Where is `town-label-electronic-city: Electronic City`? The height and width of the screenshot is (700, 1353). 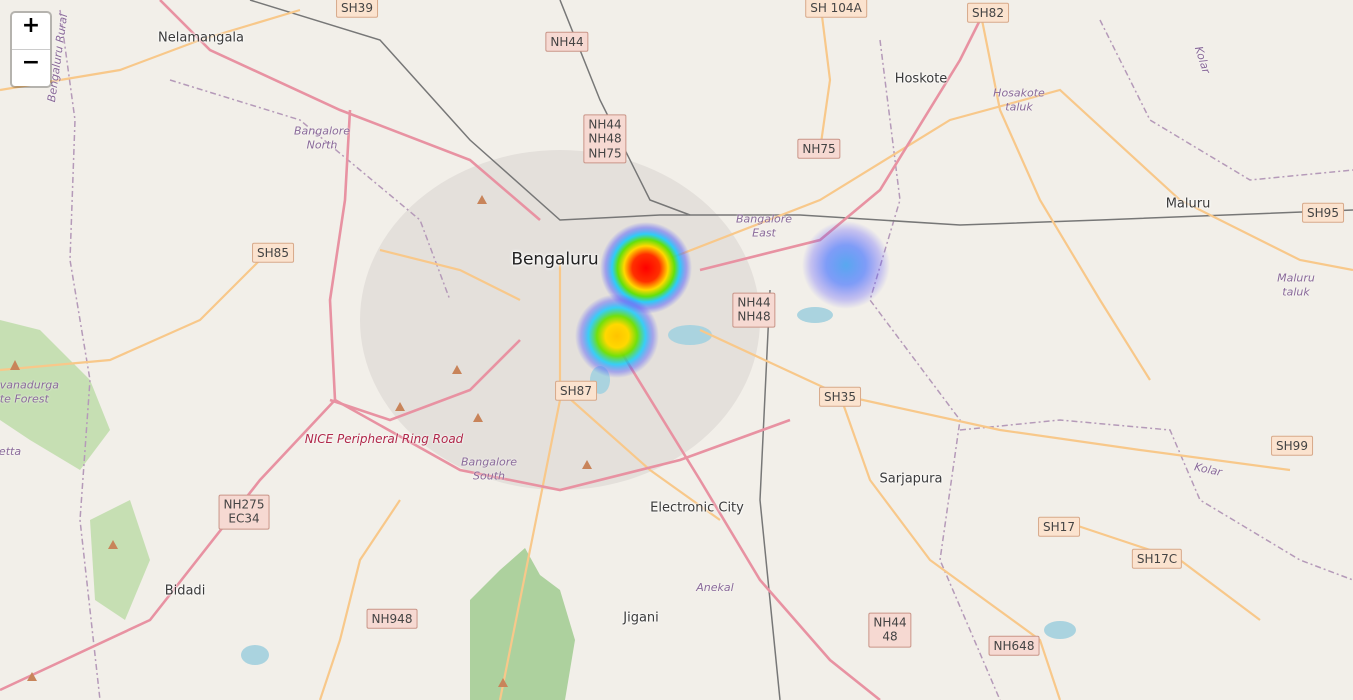
town-label-electronic-city: Electronic City is located at coordinates (697, 508).